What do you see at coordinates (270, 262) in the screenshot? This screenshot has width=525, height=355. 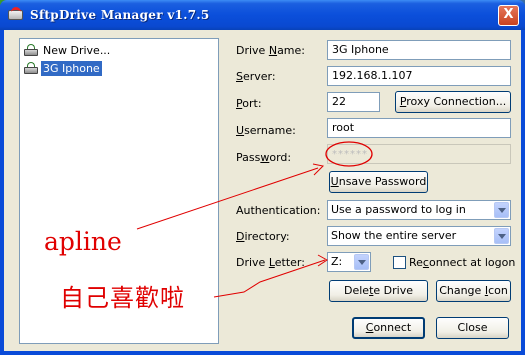 I see `drive-letter-label: Drive Letter:` at bounding box center [270, 262].